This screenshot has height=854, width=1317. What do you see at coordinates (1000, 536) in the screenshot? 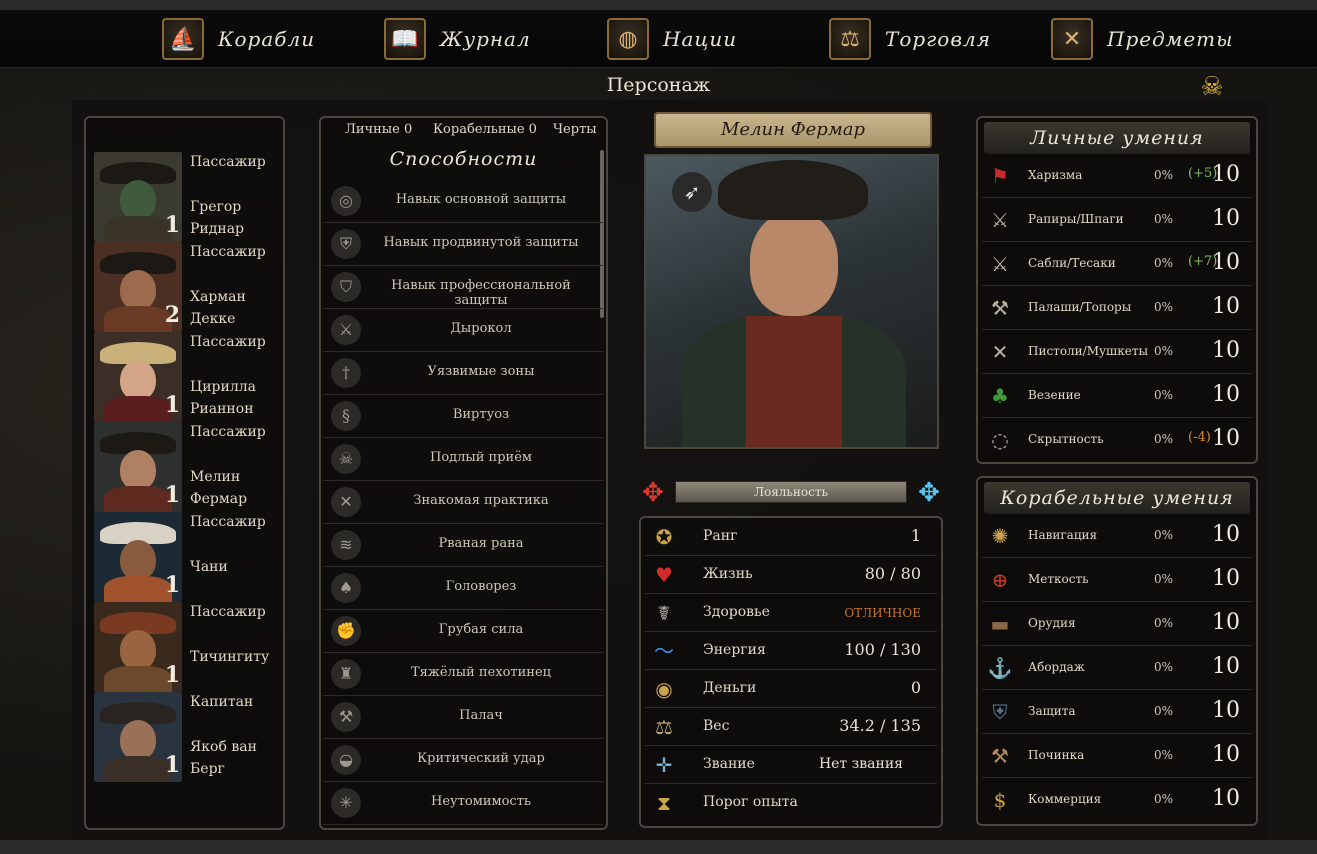
I see `compass-icon: ✺` at bounding box center [1000, 536].